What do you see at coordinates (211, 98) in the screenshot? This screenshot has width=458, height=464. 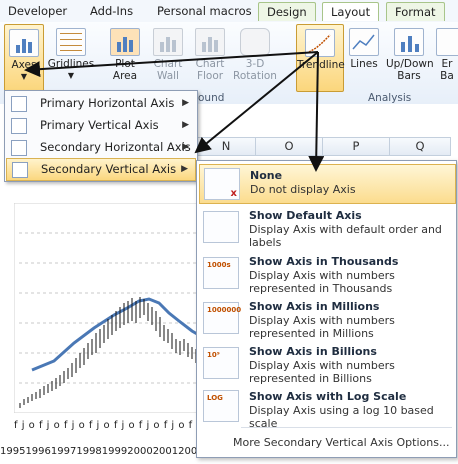 I see `group-label-background: ound` at bounding box center [211, 98].